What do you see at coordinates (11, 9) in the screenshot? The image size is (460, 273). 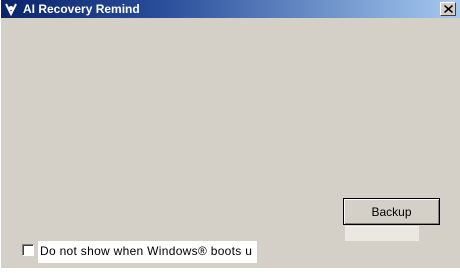 I see `app-logo-icon` at bounding box center [11, 9].